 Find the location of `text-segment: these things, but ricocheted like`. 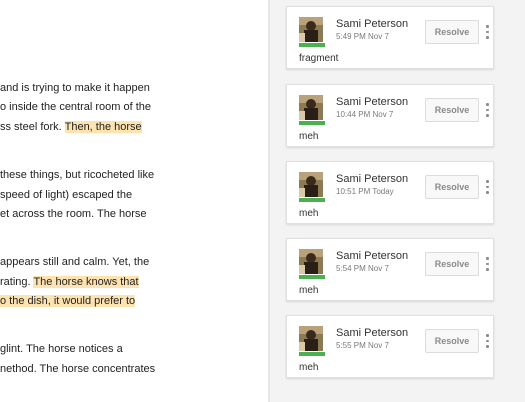

text-segment: these things, but ricocheted like is located at coordinates (77, 175).